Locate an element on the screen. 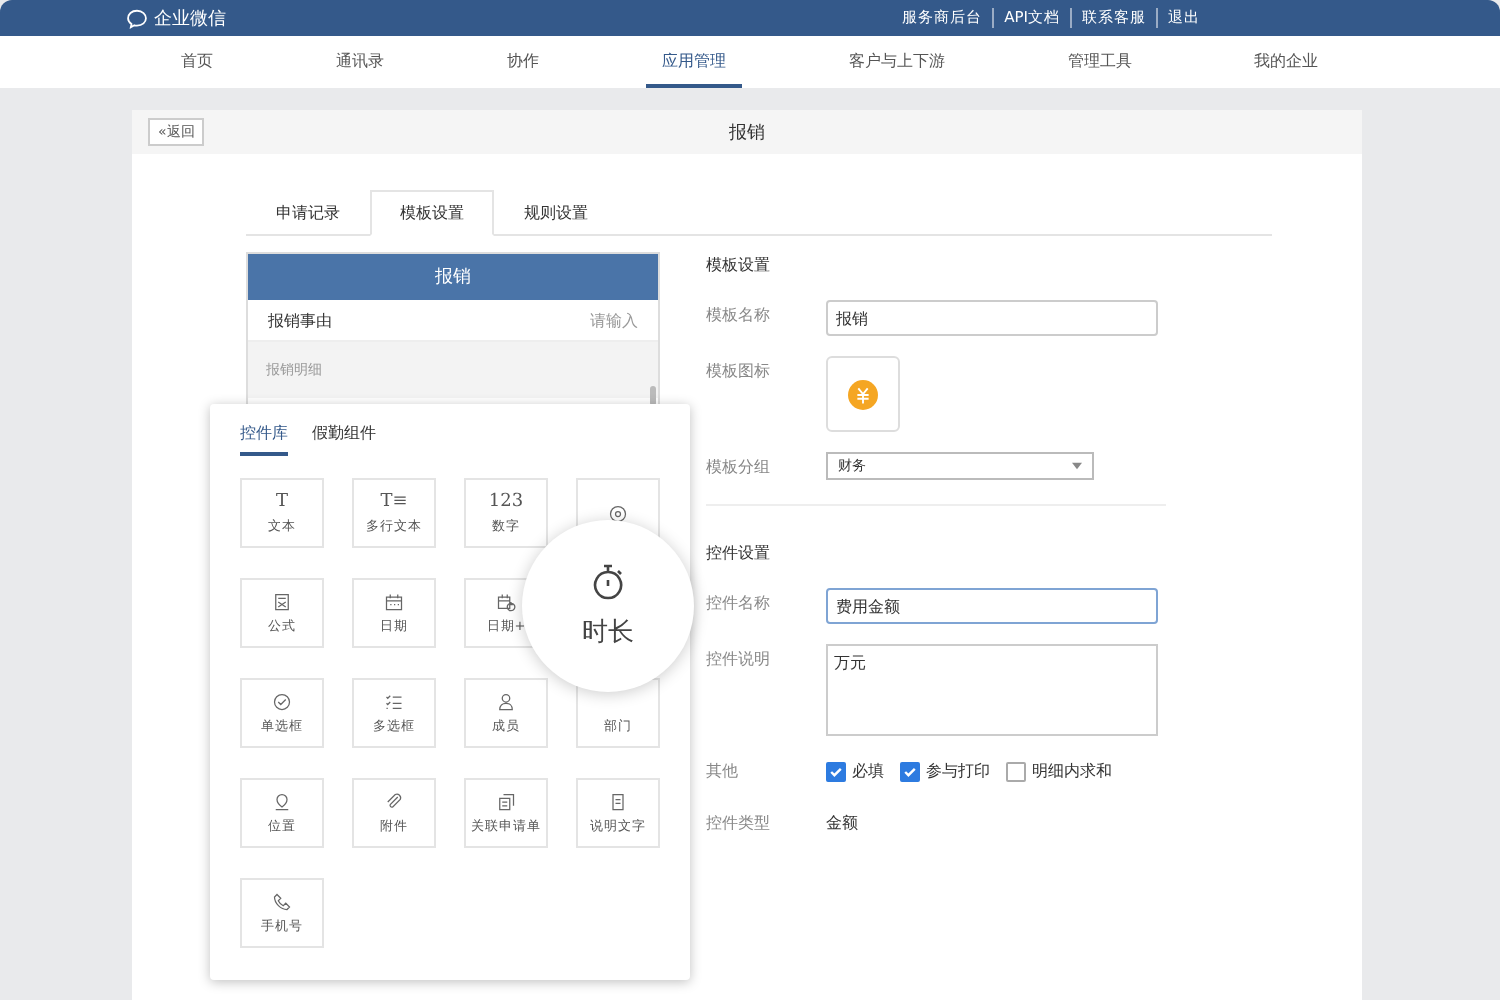 This screenshot has height=1000, width=1500. tab: 申请记录 is located at coordinates (308, 213).